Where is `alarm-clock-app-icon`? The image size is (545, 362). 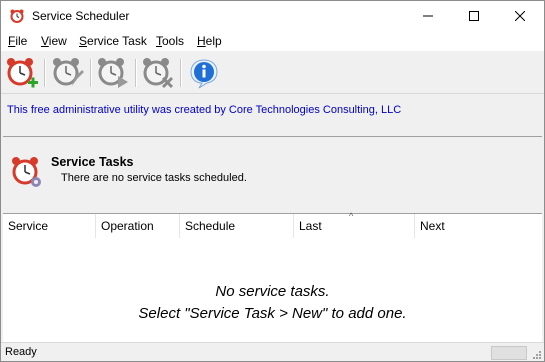
alarm-clock-app-icon is located at coordinates (17, 16).